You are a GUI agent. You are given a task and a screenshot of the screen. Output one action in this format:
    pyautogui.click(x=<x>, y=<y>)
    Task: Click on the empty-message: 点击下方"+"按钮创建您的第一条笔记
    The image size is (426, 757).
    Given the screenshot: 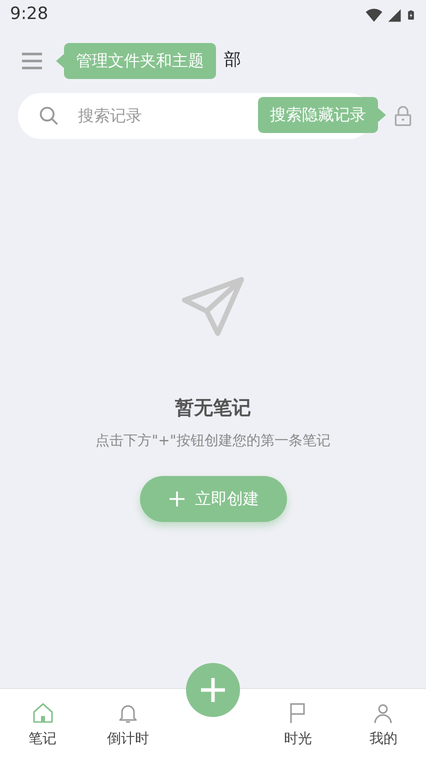 What is the action you would take?
    pyautogui.click(x=213, y=441)
    